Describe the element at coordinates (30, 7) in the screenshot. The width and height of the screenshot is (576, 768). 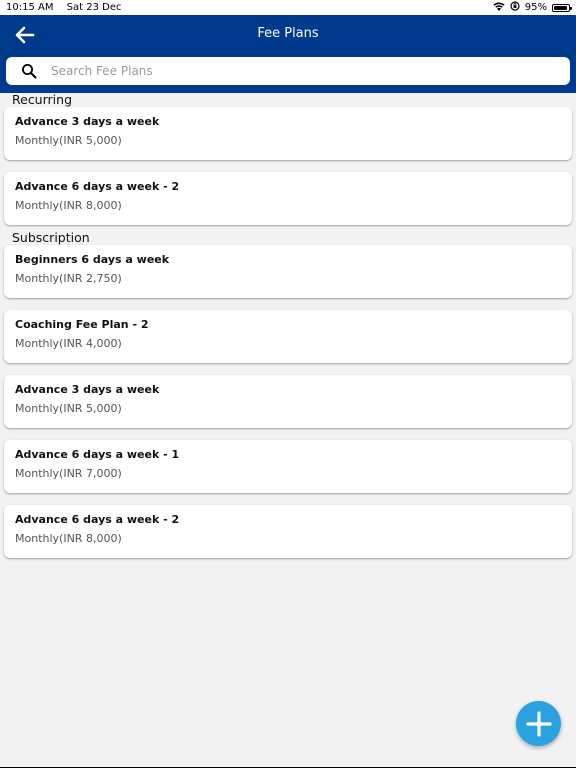
I see `status-time: 10:15 AM` at that location.